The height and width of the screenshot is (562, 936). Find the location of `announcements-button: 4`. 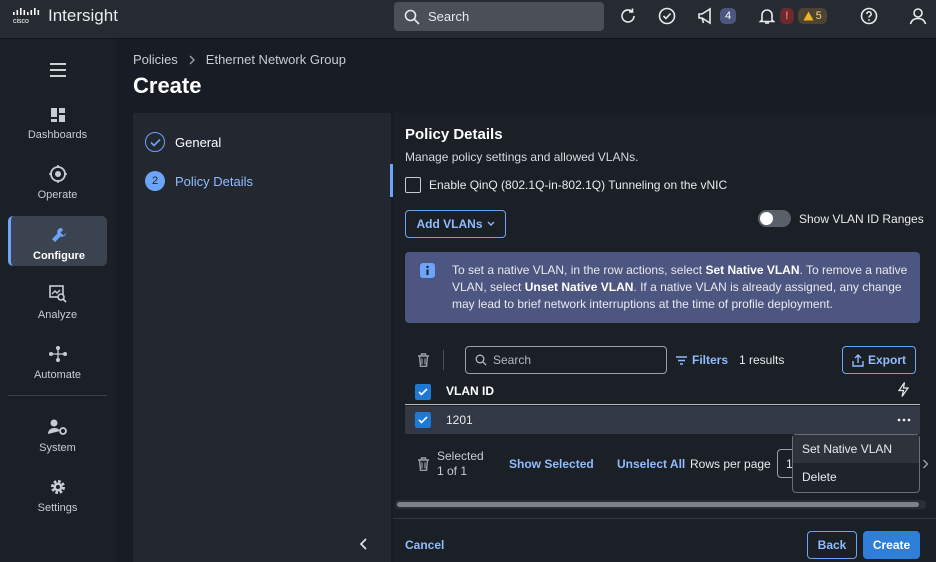

announcements-button: 4 is located at coordinates (717, 16).